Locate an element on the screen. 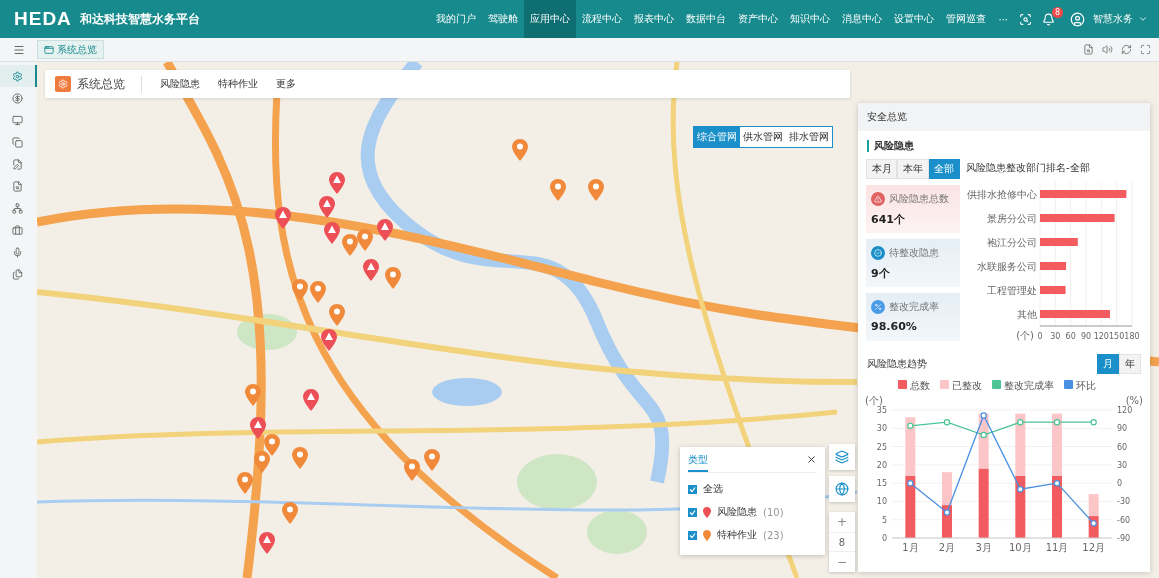 The width and height of the screenshot is (1159, 578). checkbox-label: 全选 is located at coordinates (713, 489).